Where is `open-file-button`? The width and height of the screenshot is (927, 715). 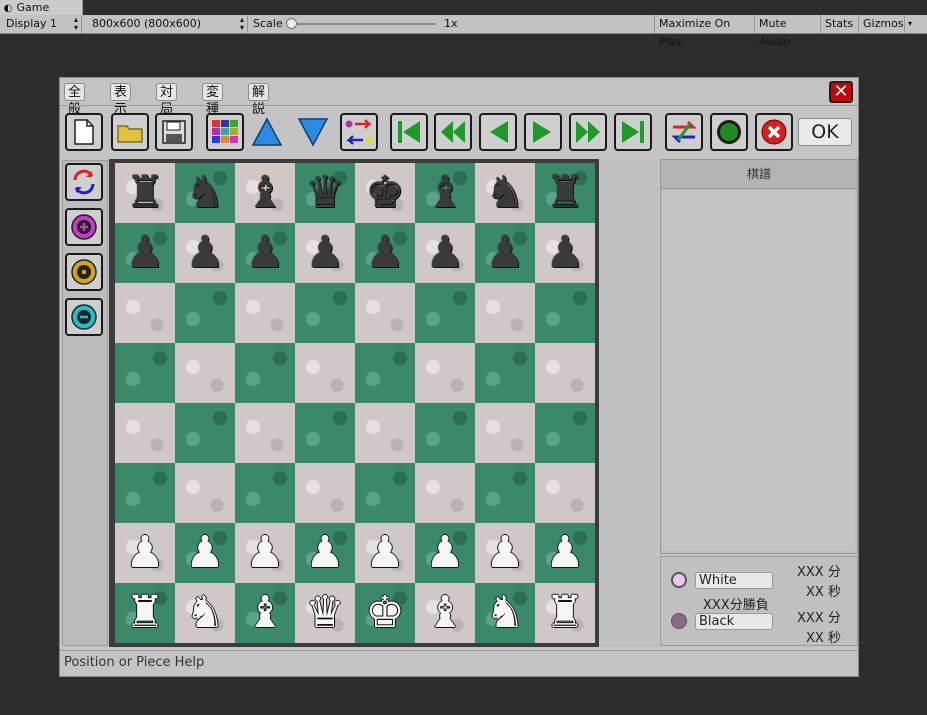 open-file-button is located at coordinates (130, 132).